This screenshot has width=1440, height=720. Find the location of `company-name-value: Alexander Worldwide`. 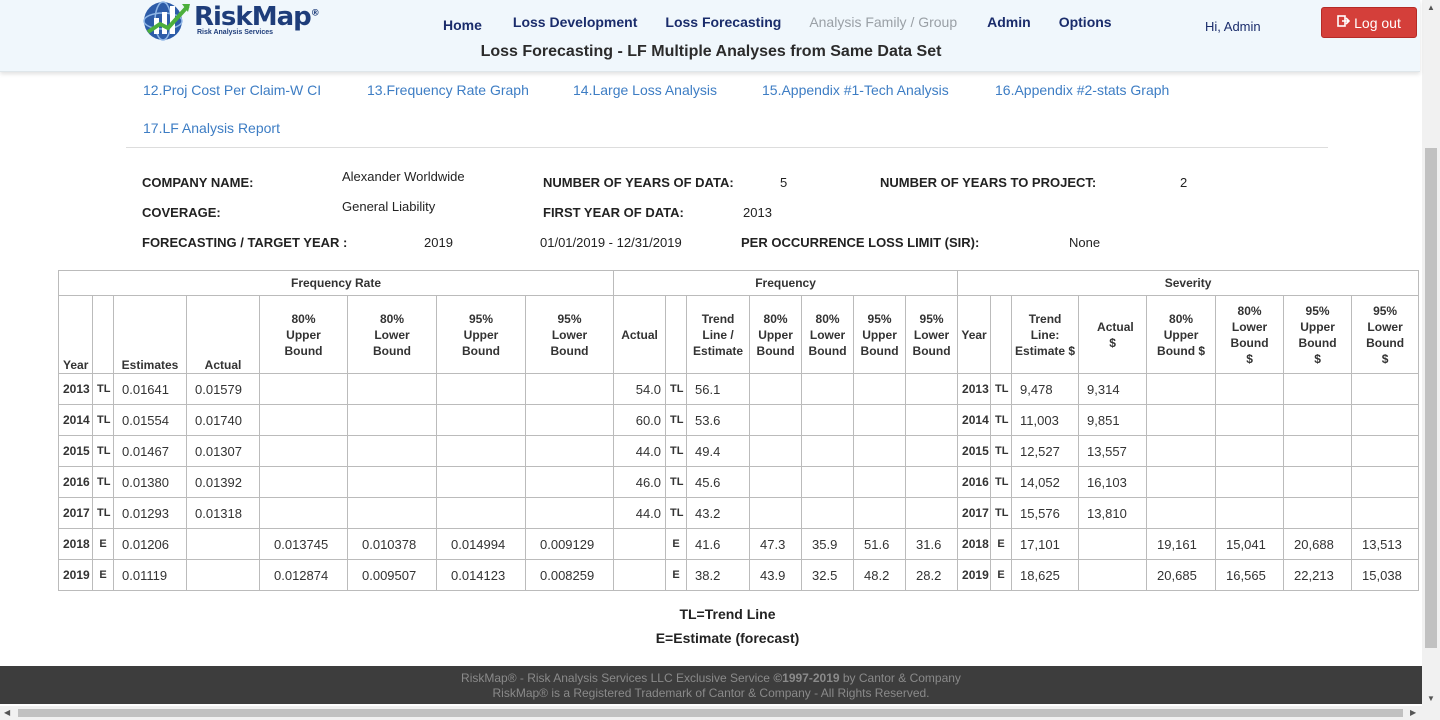

company-name-value: Alexander Worldwide is located at coordinates (403, 176).